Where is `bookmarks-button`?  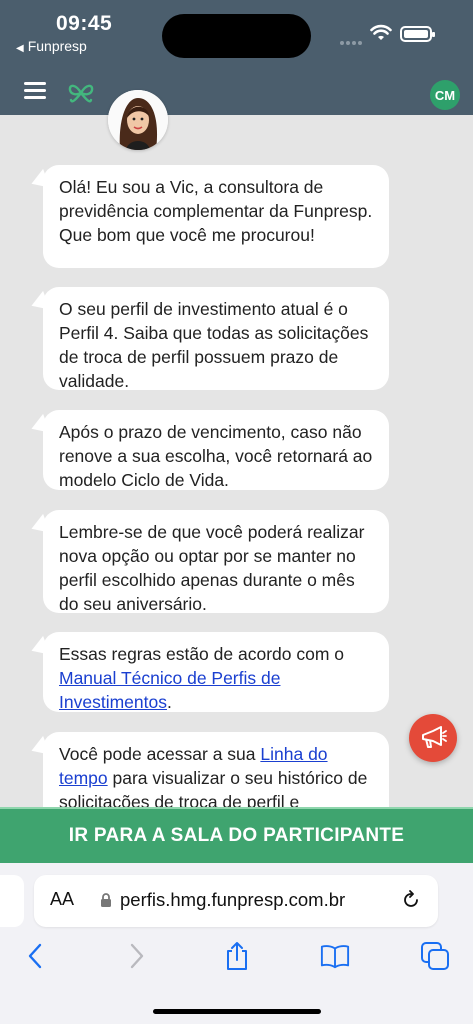 bookmarks-button is located at coordinates (335, 956).